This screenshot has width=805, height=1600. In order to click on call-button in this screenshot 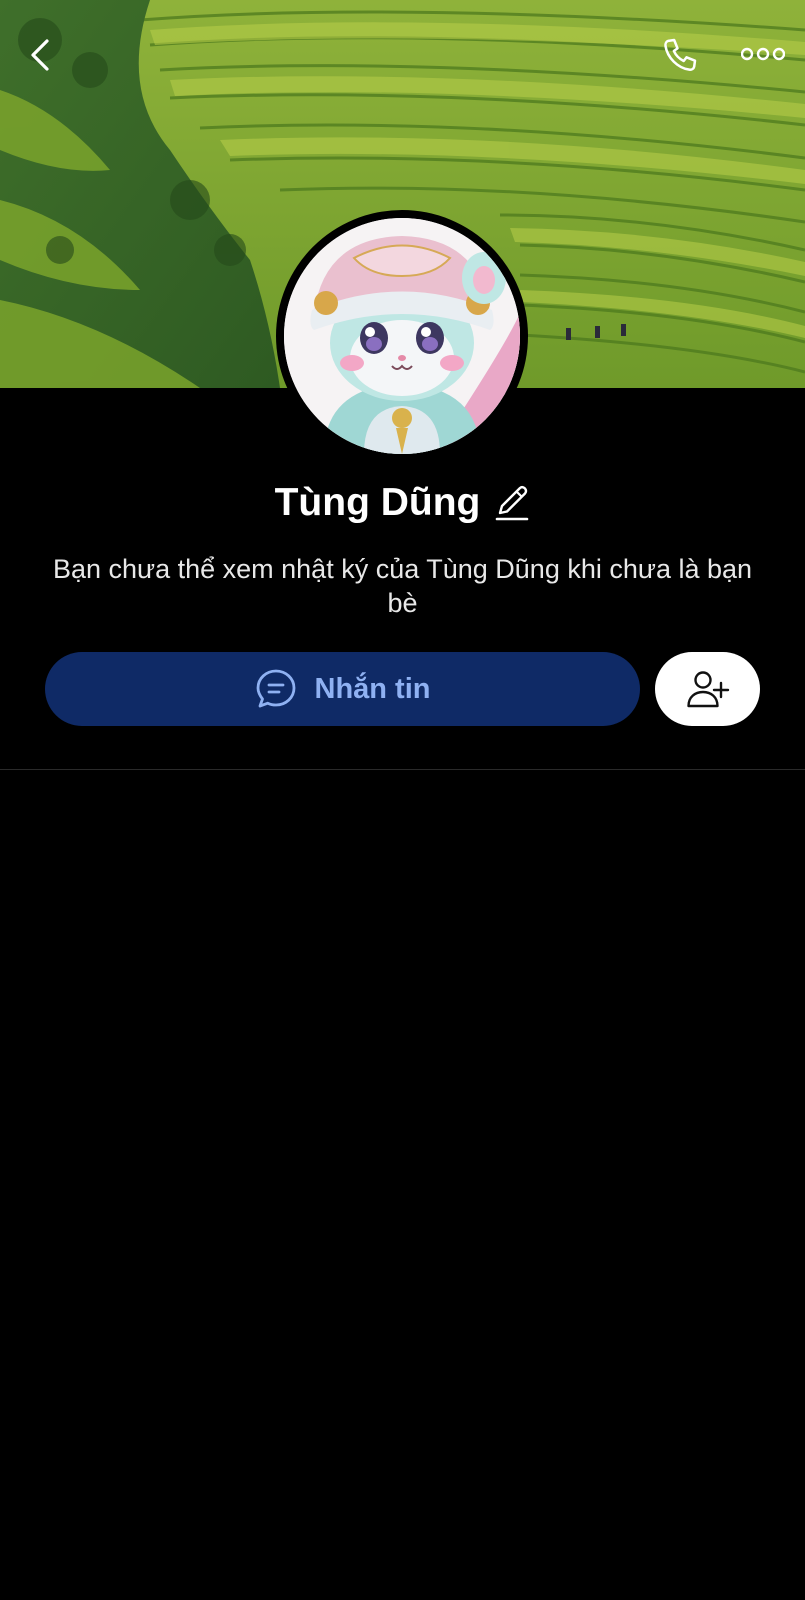, I will do `click(680, 55)`.